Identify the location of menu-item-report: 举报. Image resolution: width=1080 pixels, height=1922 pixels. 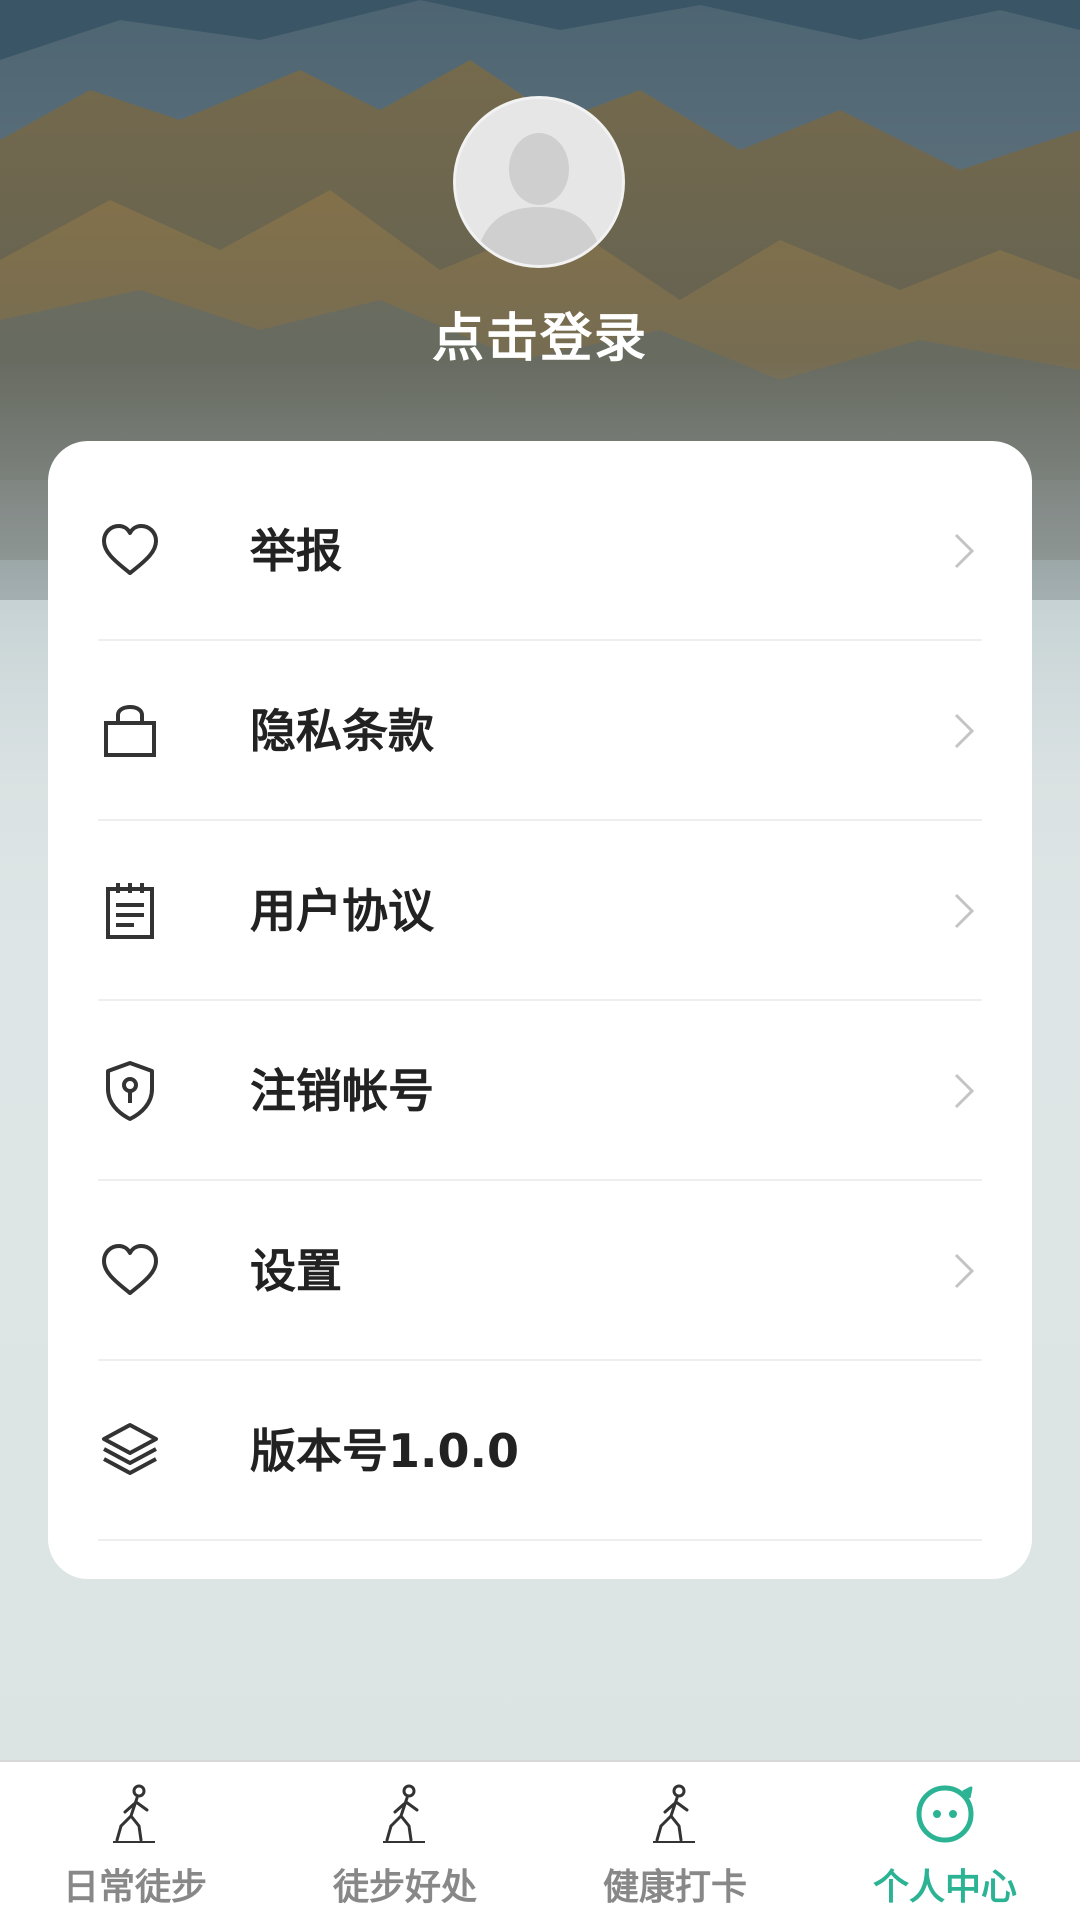
(540, 551).